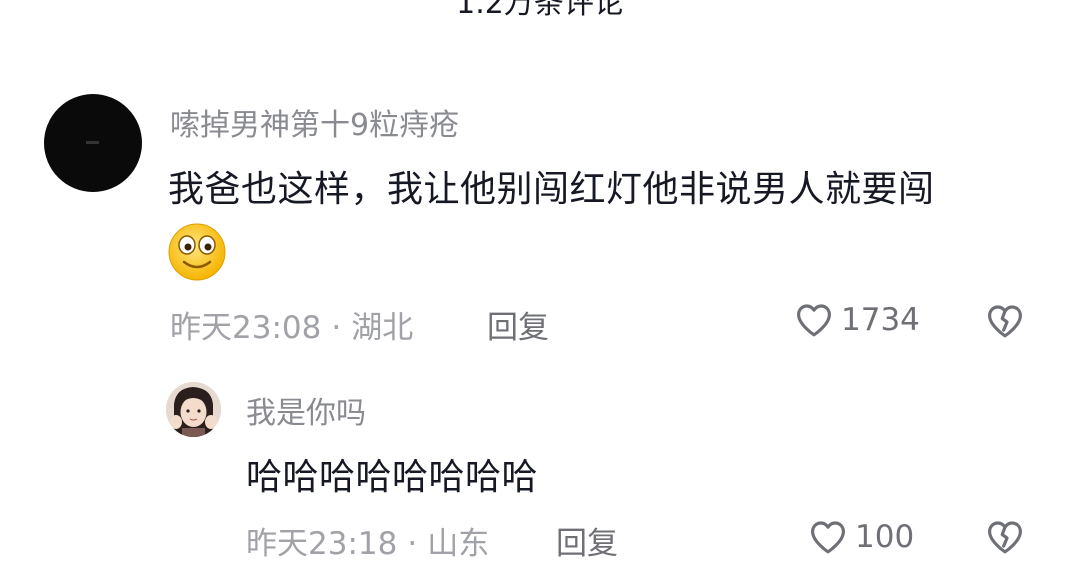 The height and width of the screenshot is (566, 1080). What do you see at coordinates (587, 540) in the screenshot?
I see `reply-reply-button: 回复` at bounding box center [587, 540].